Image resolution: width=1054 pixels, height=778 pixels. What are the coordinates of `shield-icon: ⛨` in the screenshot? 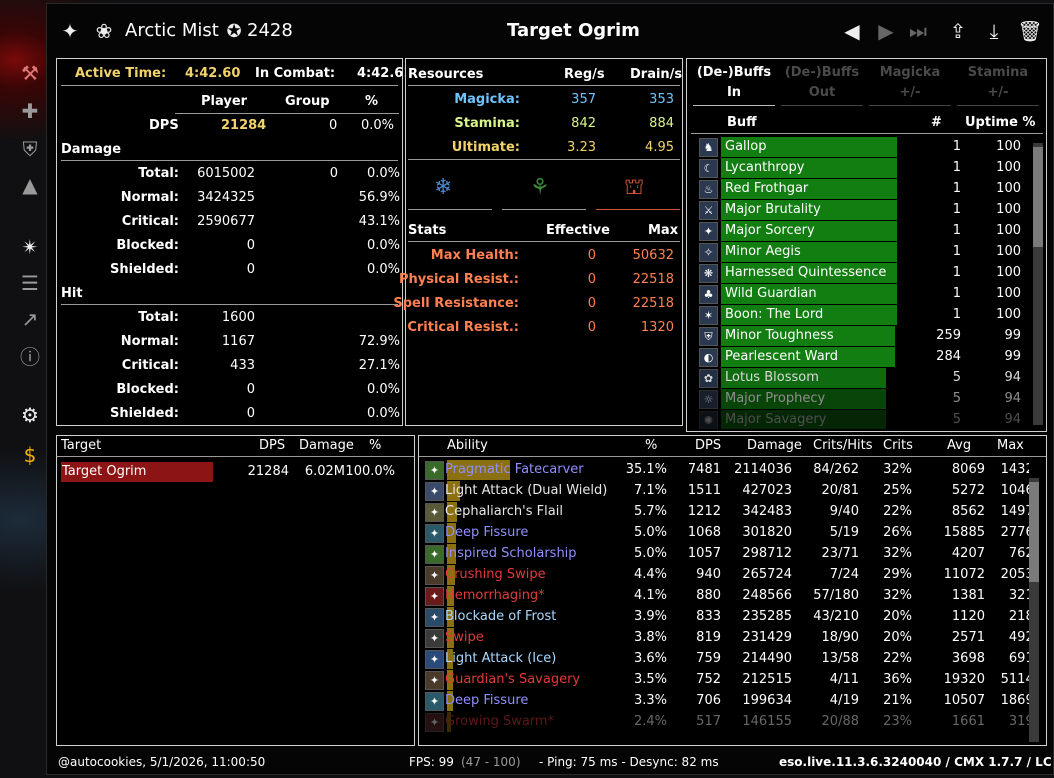 It's located at (30, 149).